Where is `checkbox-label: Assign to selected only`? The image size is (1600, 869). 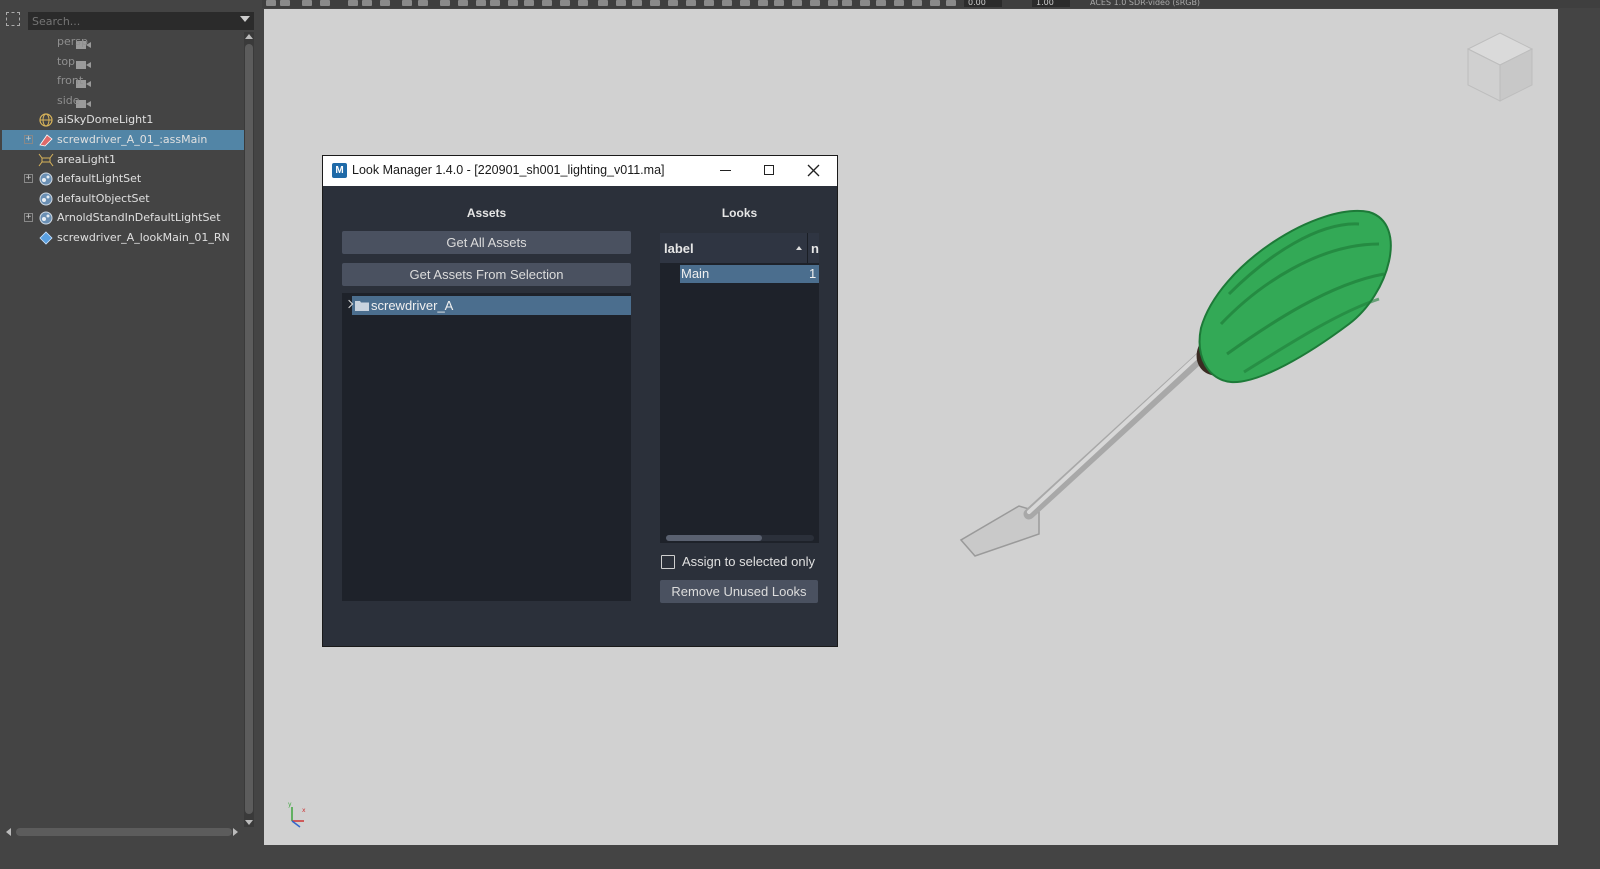 checkbox-label: Assign to selected only is located at coordinates (748, 561).